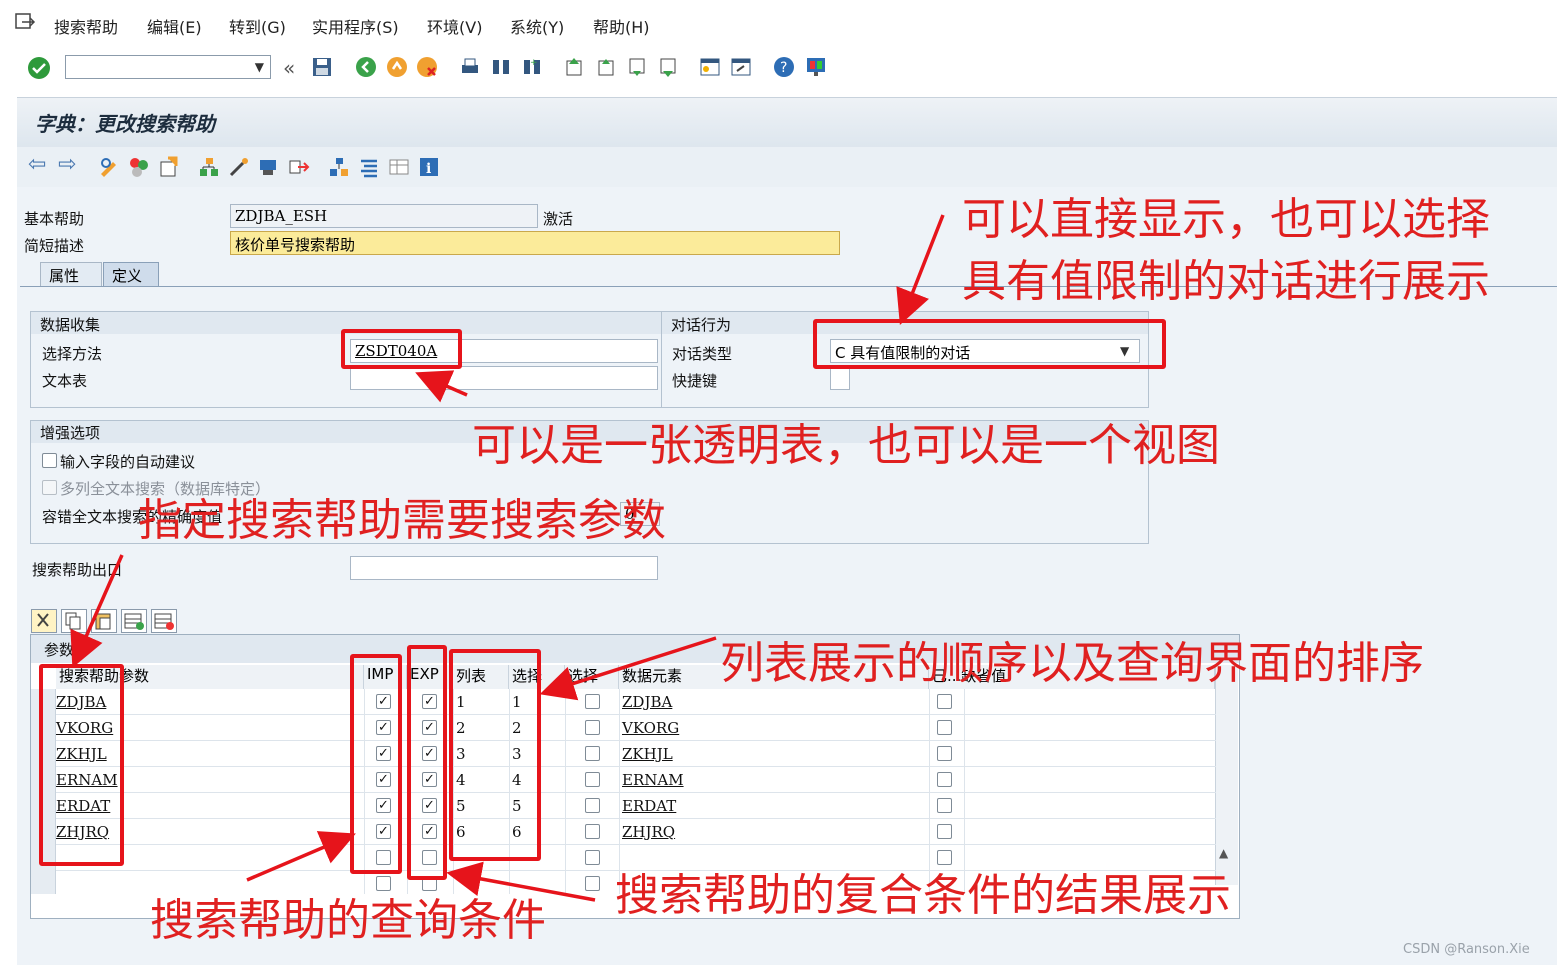 The width and height of the screenshot is (1557, 965). Describe the element at coordinates (72, 354) in the screenshot. I see `select-method-label: 选择方法` at that location.